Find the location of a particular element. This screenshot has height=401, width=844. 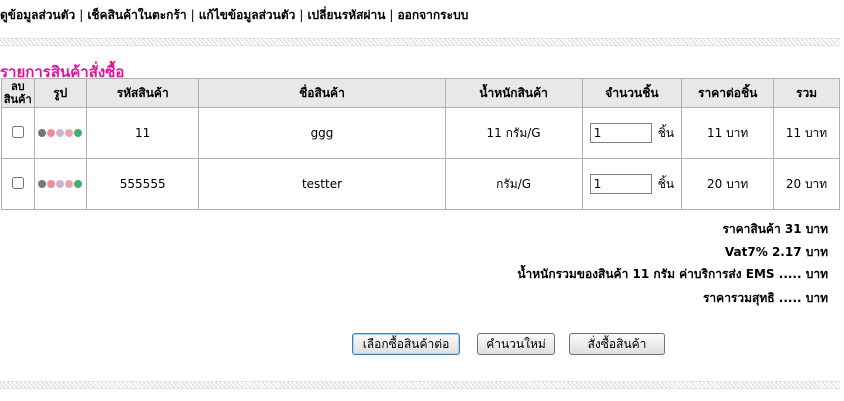

summary-net-total: ราคารวมสุทธิ ..... บาท is located at coordinates (765, 298).